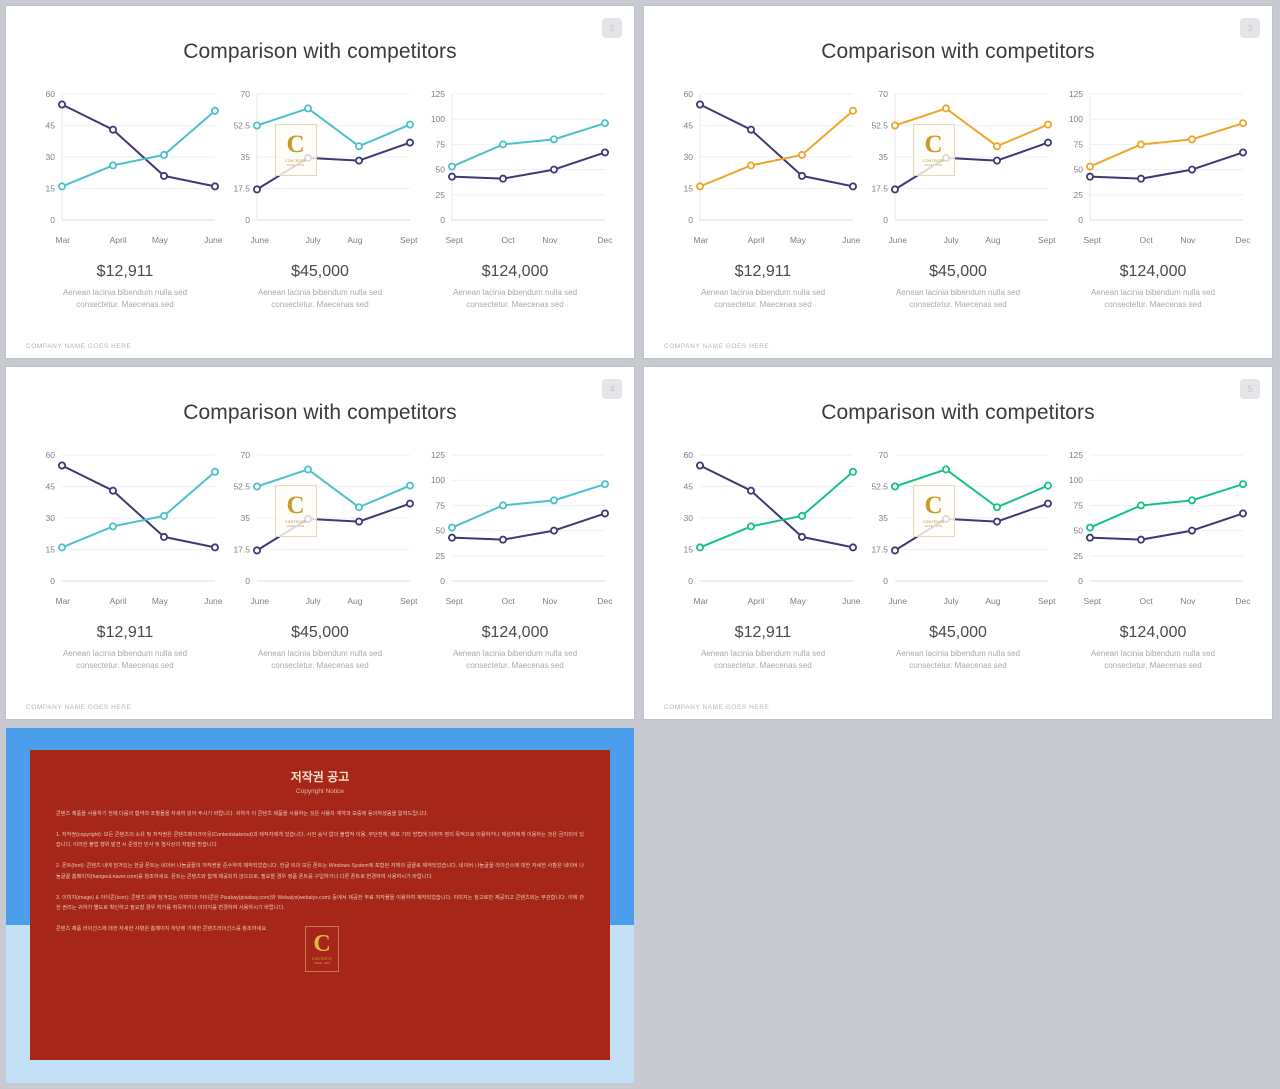 This screenshot has height=1089, width=1280. What do you see at coordinates (958, 51) in the screenshot?
I see `page-title: Comparison with competitors` at bounding box center [958, 51].